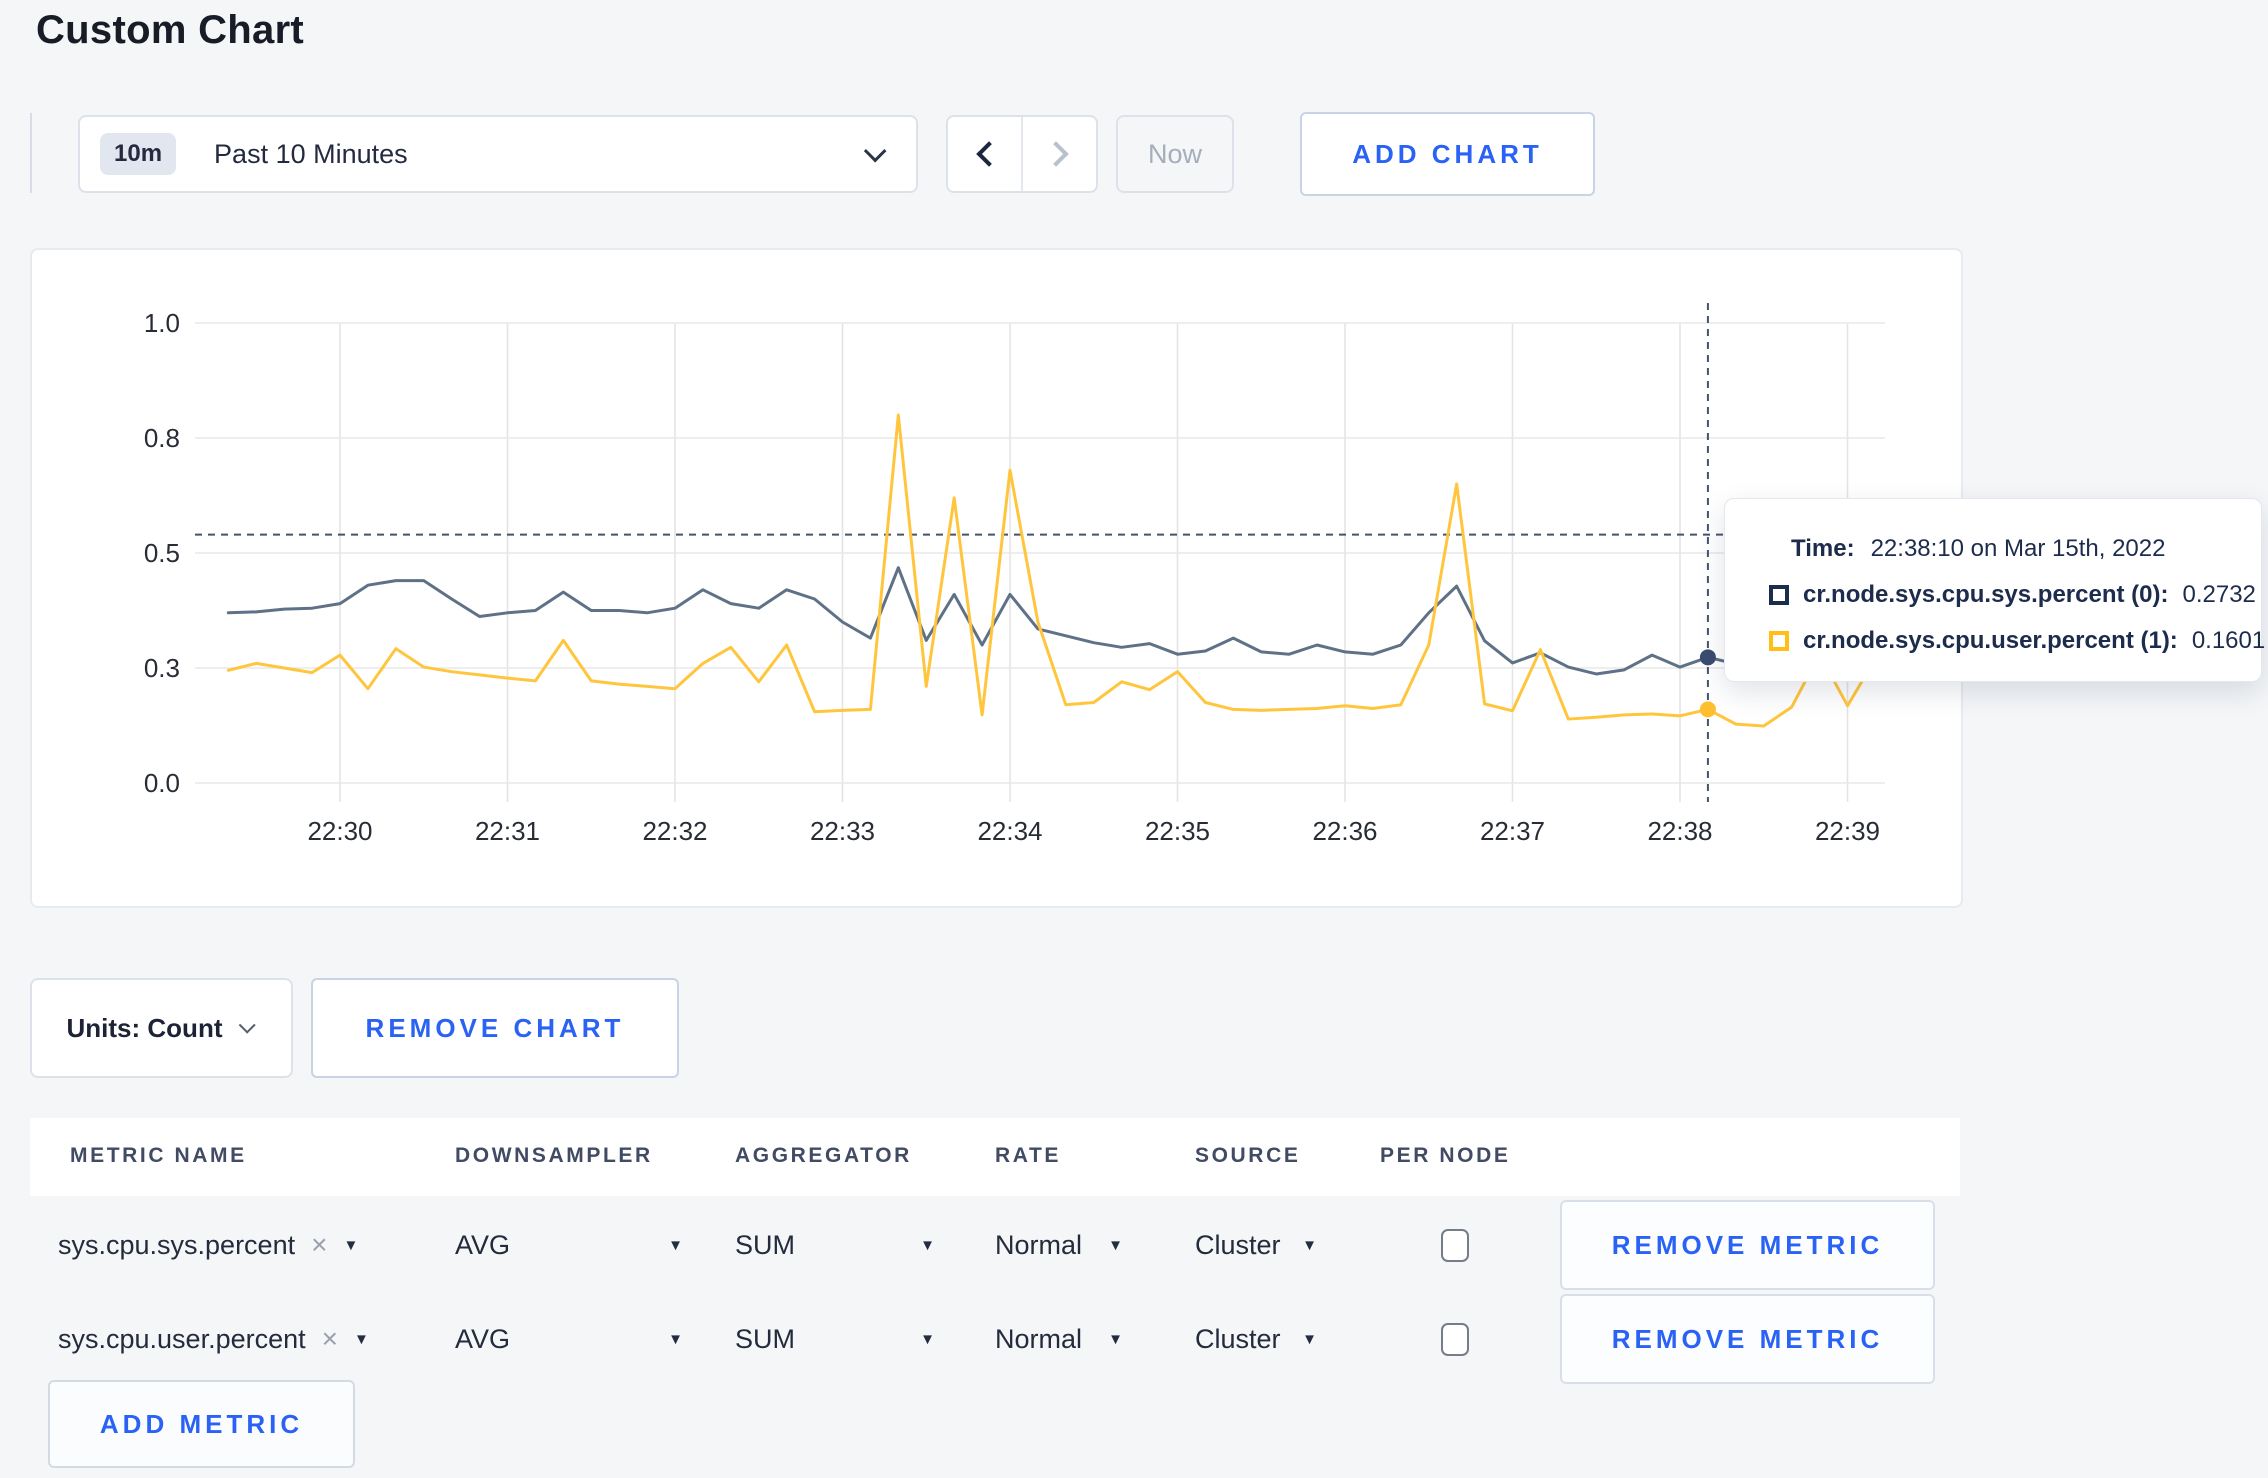 The image size is (2268, 1478). I want to click on header-metric-name: METRIC NAME, so click(158, 1155).